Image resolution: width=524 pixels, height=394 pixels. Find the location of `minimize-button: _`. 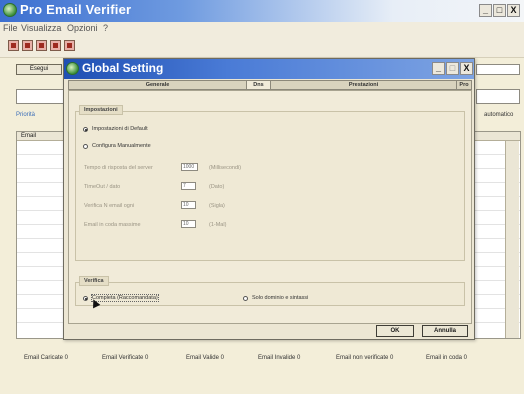

minimize-button: _ is located at coordinates (485, 10).